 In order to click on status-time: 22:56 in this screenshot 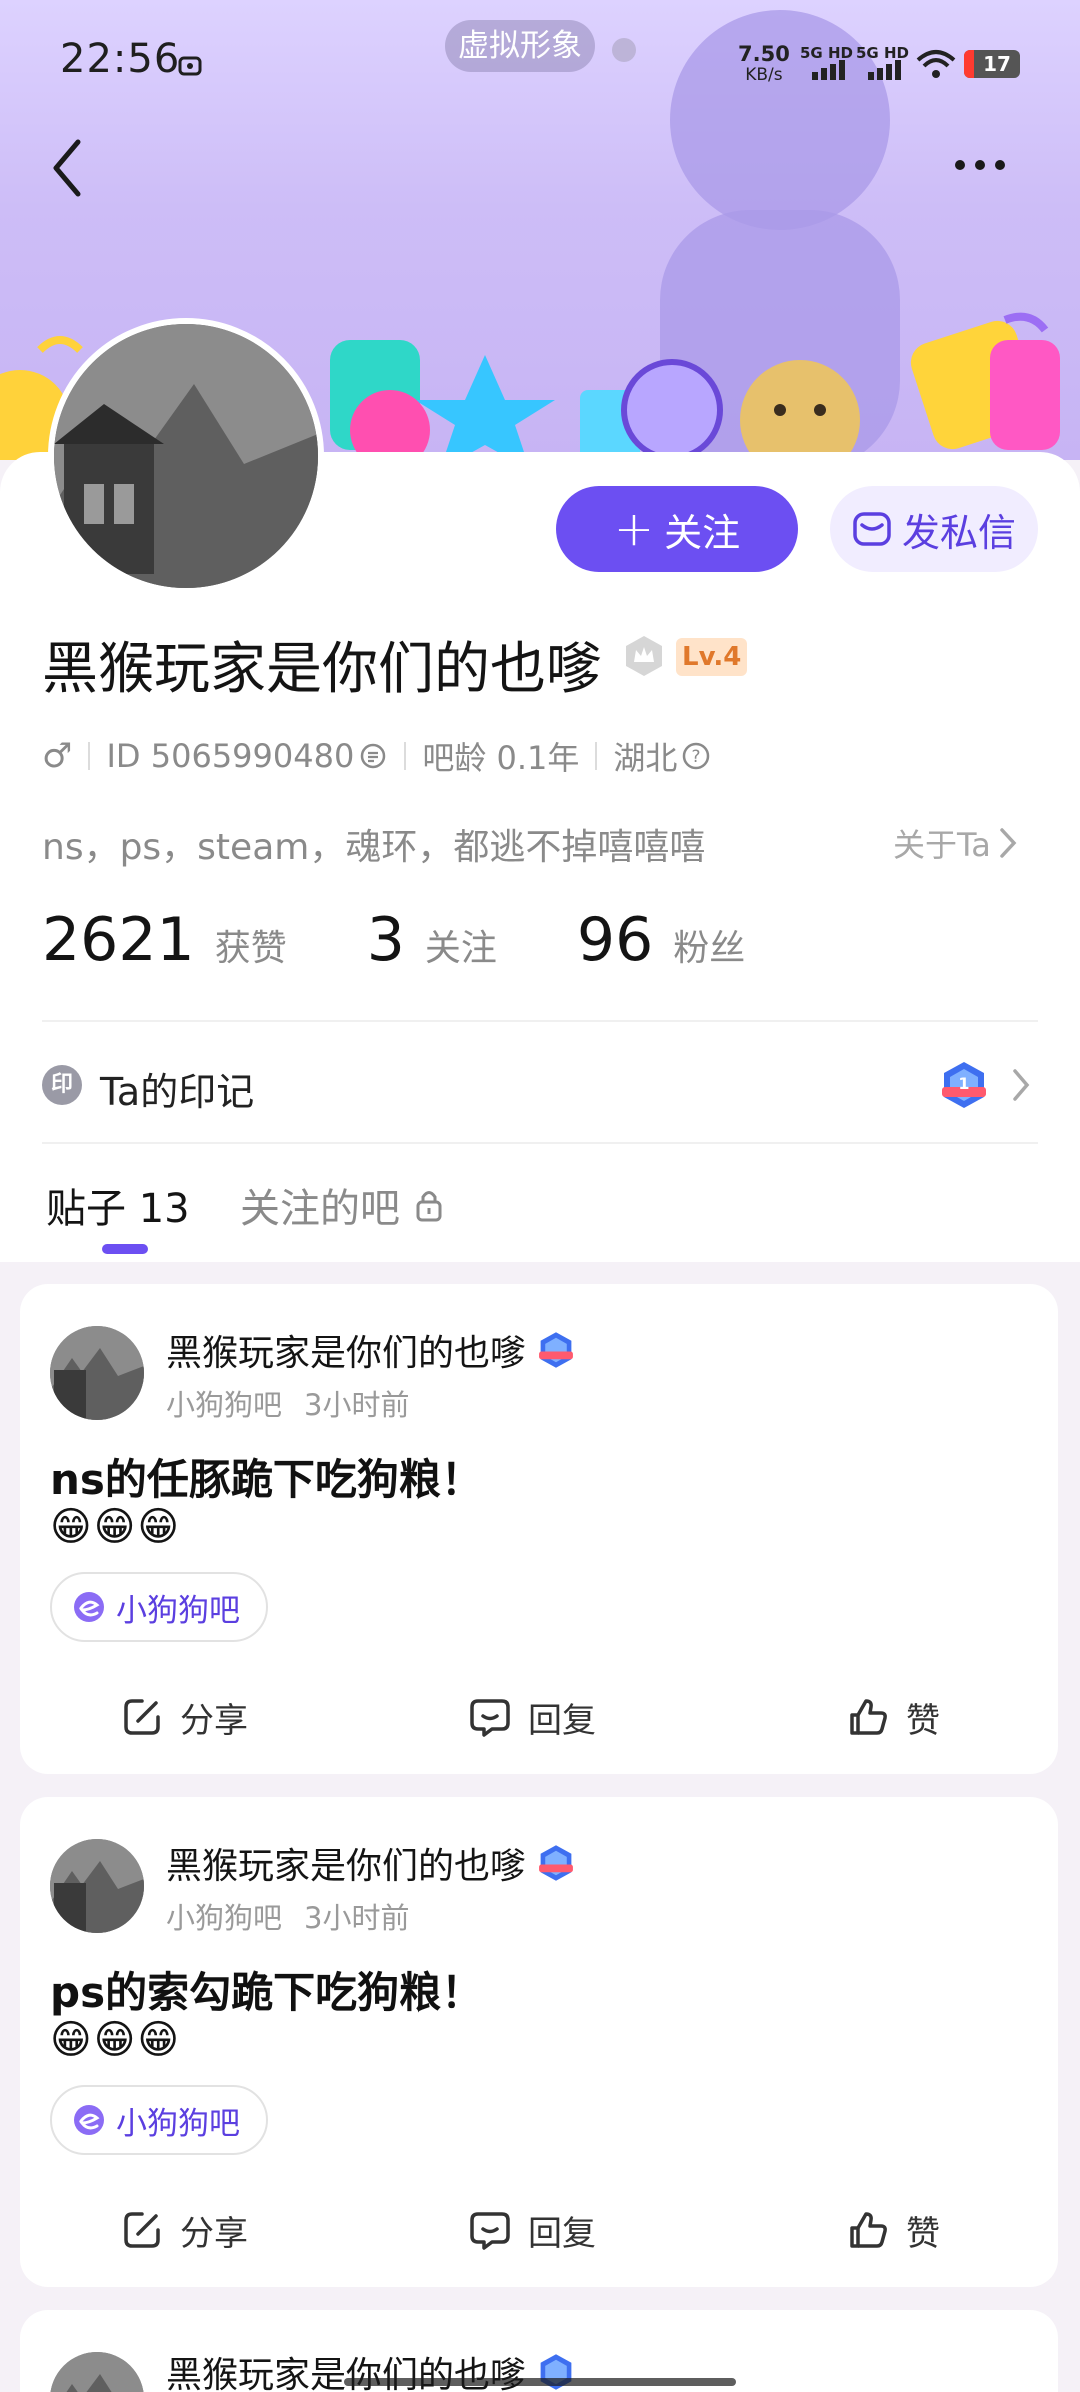, I will do `click(120, 59)`.